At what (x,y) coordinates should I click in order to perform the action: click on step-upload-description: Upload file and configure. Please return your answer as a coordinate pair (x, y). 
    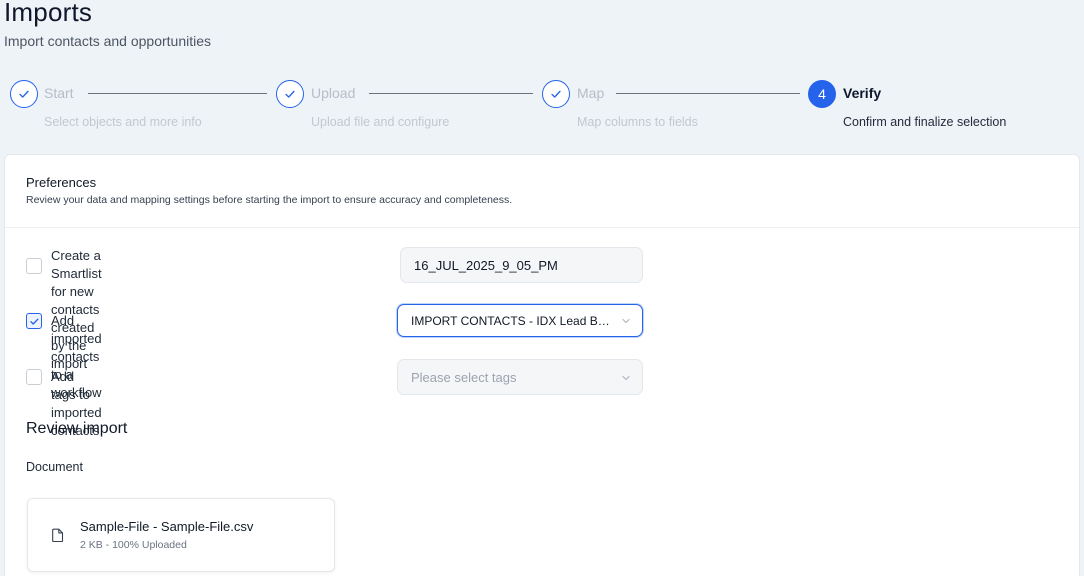
    Looking at the image, I should click on (380, 122).